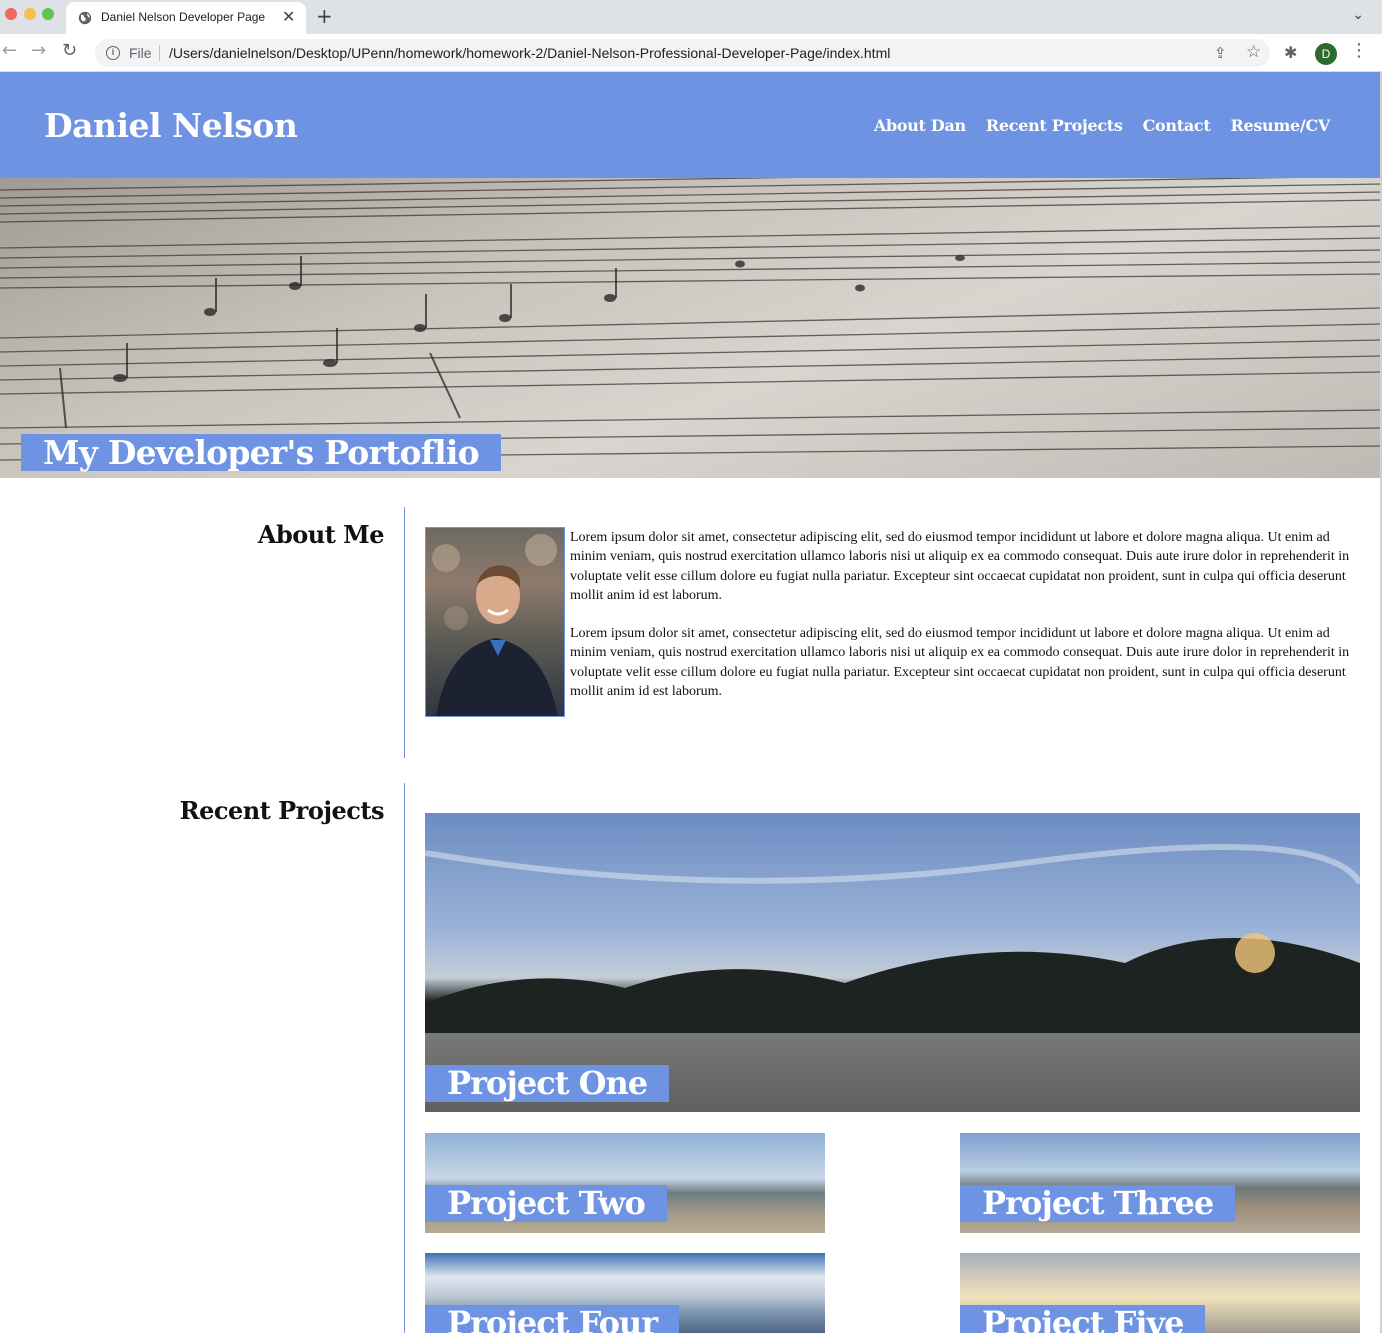 This screenshot has width=1382, height=1333. I want to click on project-card-five: Project Five, so click(1160, 1293).